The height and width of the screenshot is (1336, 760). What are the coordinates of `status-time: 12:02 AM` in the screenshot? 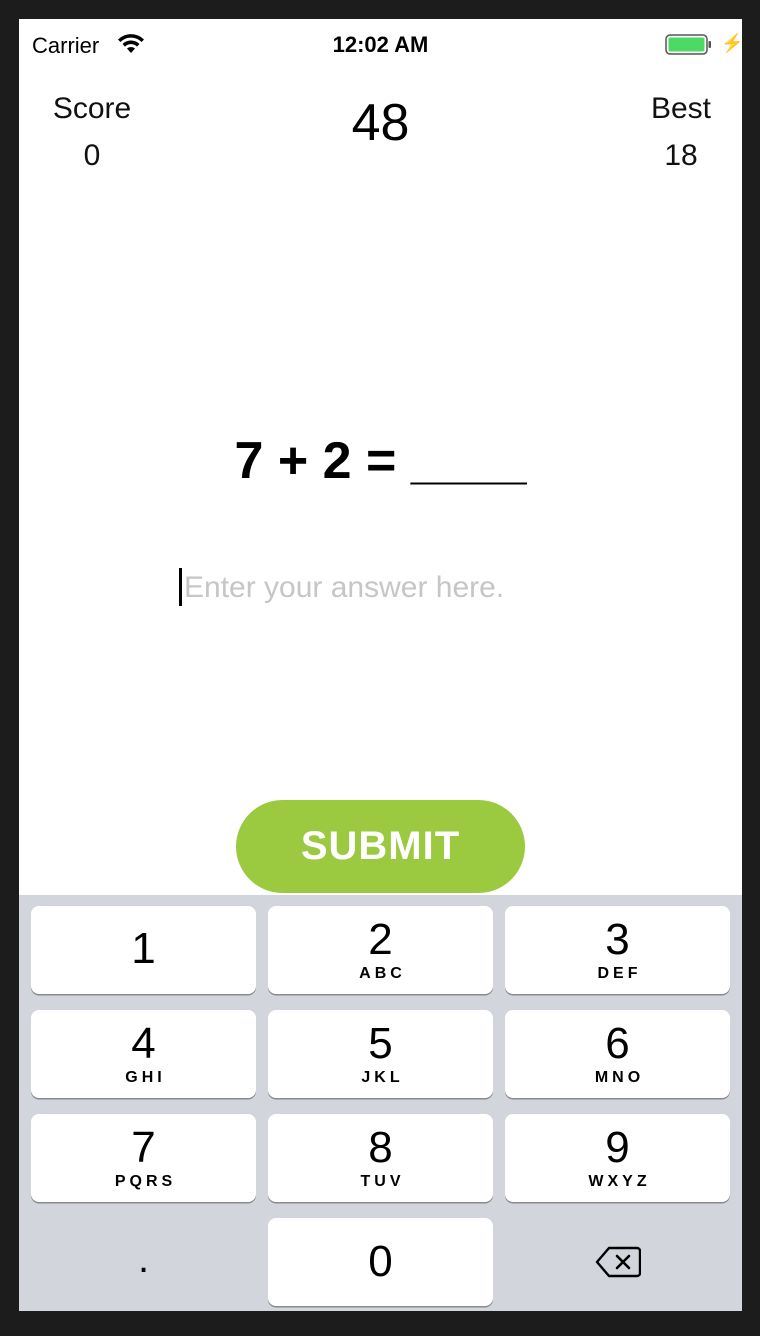 It's located at (380, 44).